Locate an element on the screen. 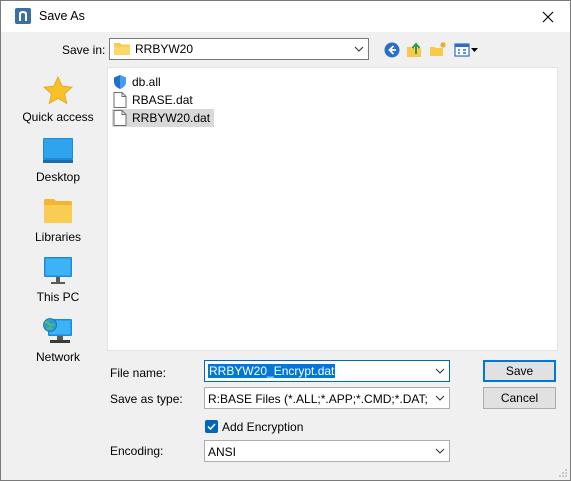 Image resolution: width=571 pixels, height=481 pixels. desktop-icon is located at coordinates (58, 150).